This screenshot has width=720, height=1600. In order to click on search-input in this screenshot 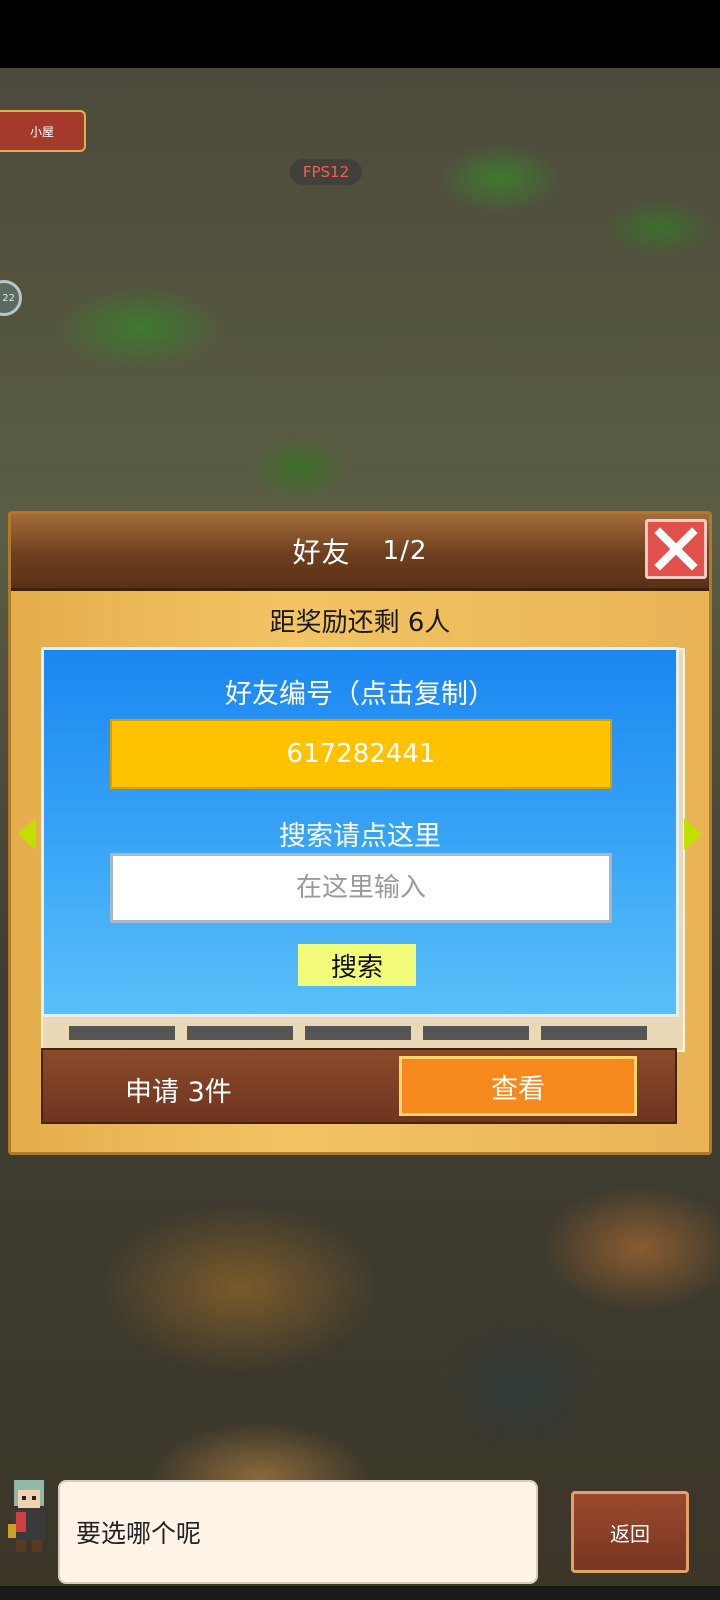, I will do `click(361, 888)`.